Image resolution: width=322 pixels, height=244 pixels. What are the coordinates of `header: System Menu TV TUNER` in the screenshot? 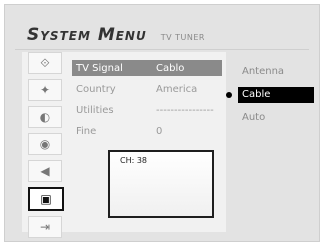 It's located at (116, 36).